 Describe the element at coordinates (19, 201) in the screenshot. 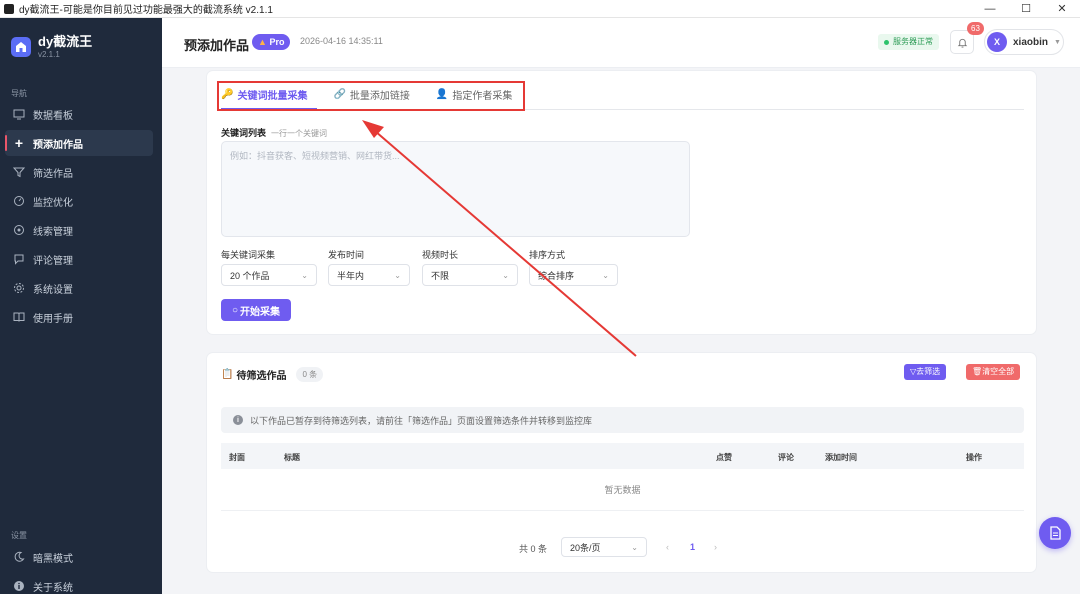

I see `gauge-icon` at that location.